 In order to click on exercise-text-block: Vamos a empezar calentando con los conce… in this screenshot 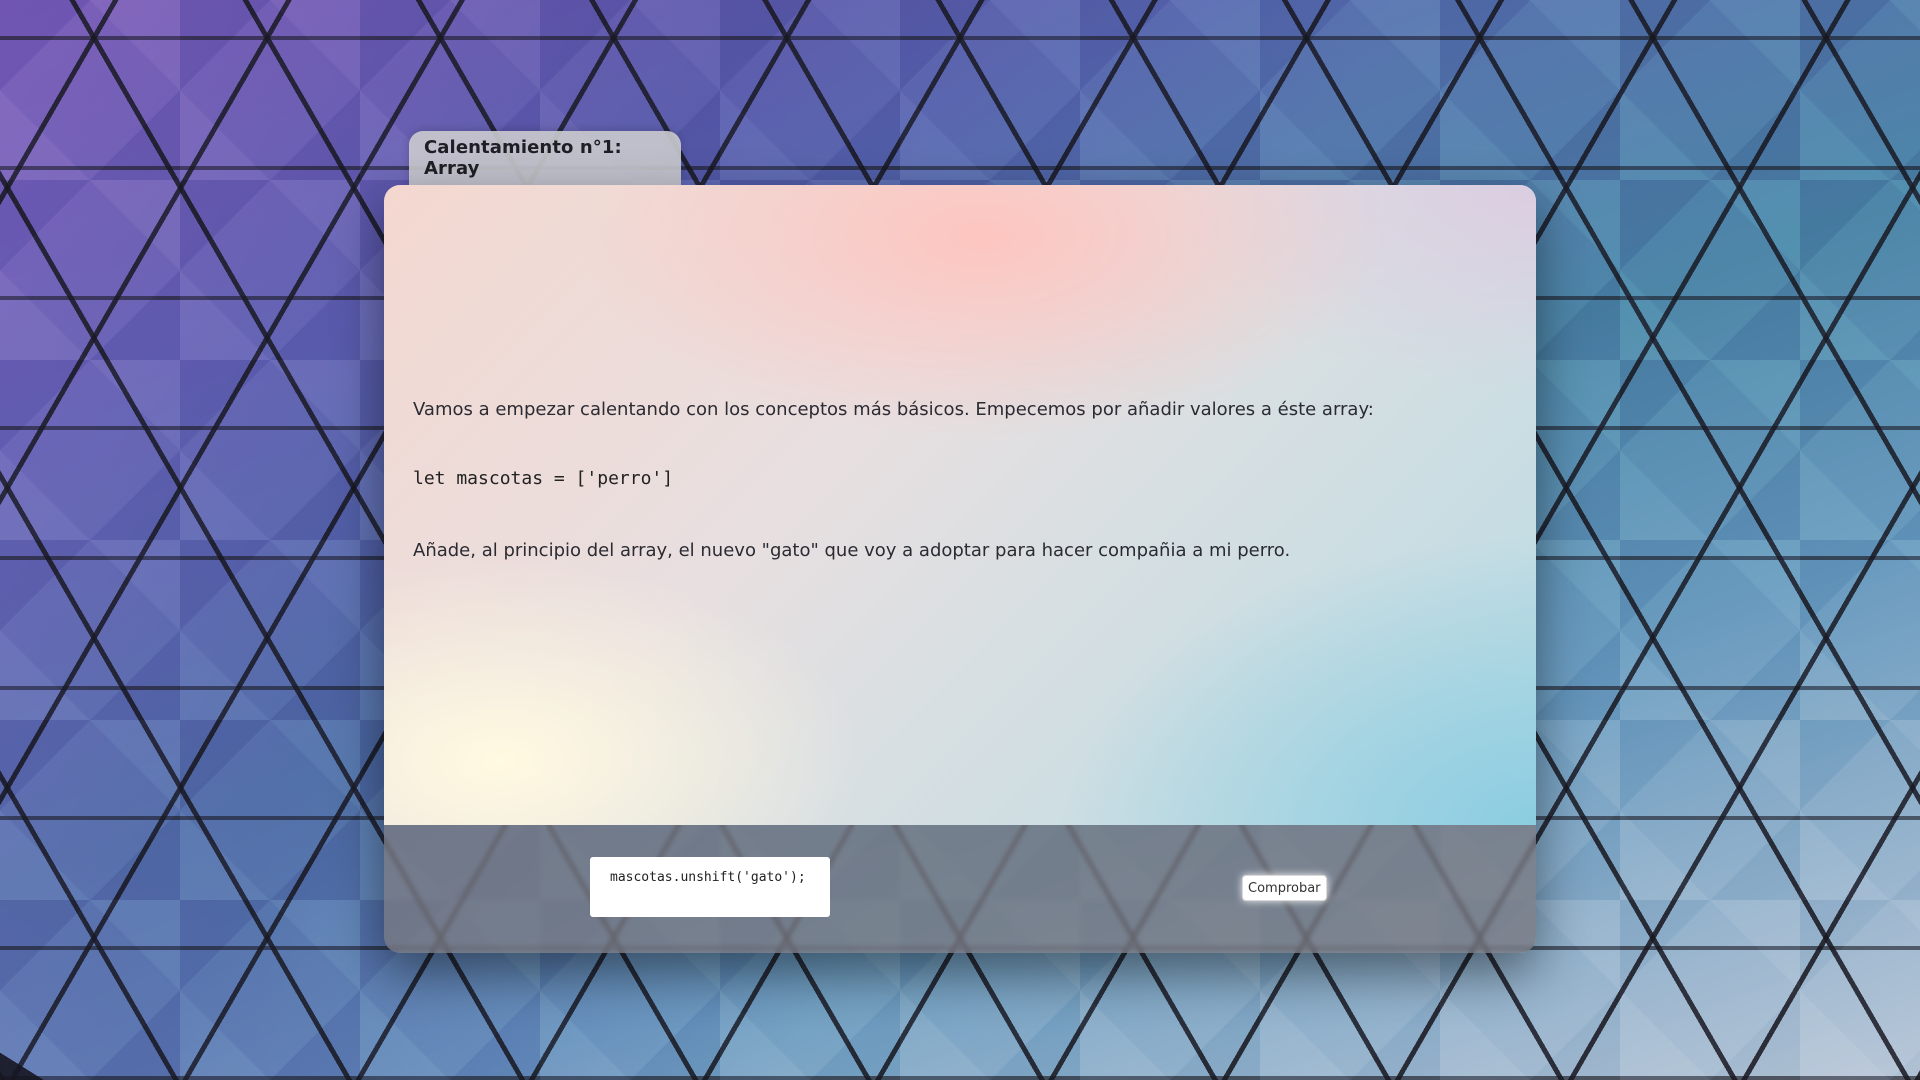, I will do `click(963, 480)`.